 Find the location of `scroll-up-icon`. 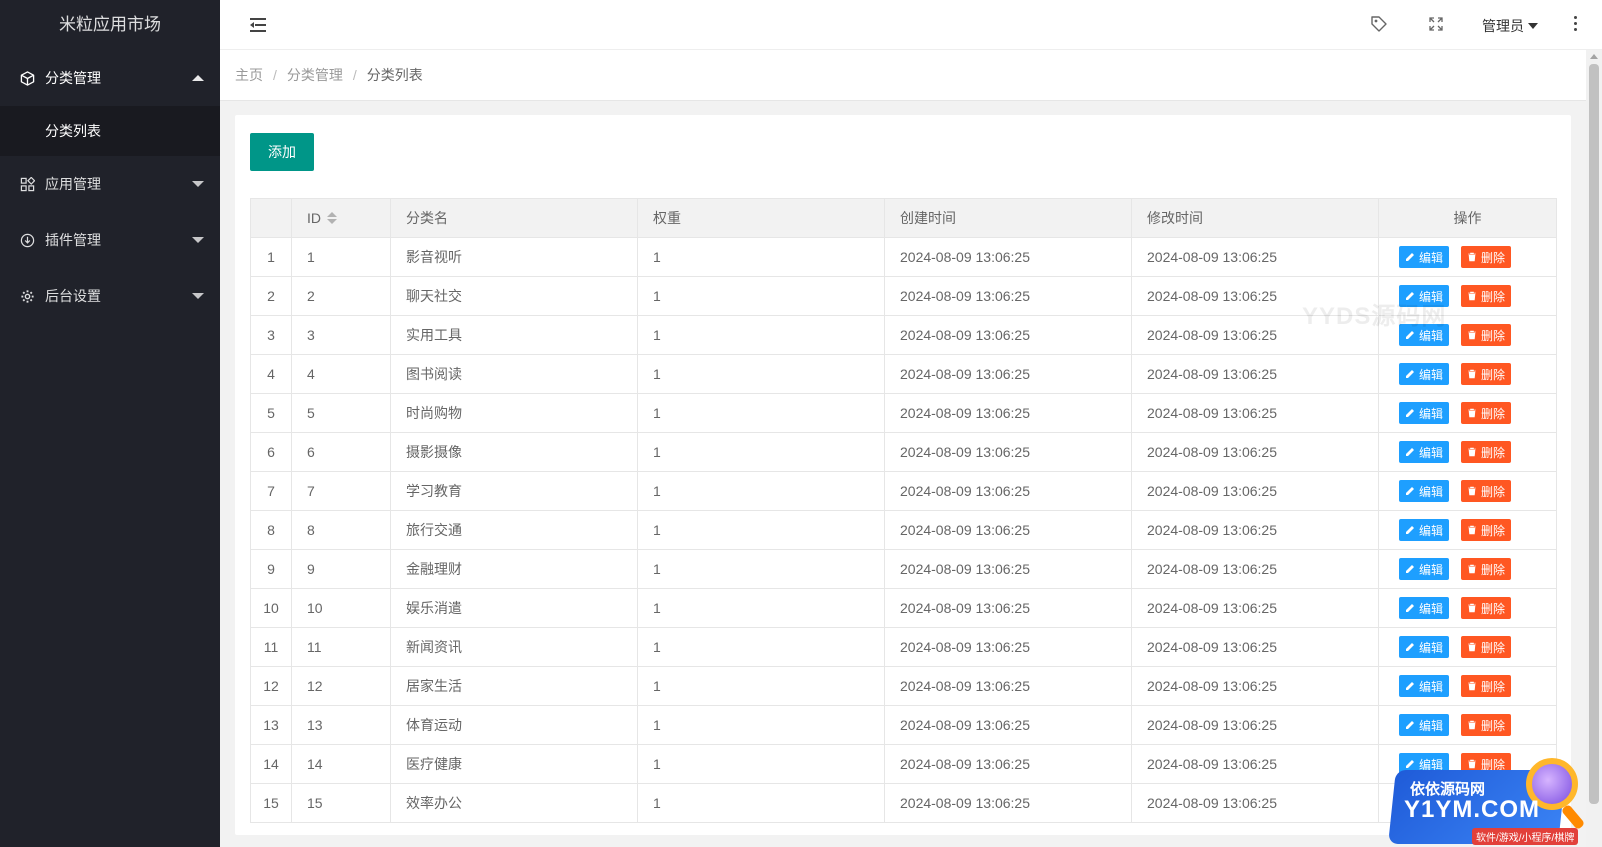

scroll-up-icon is located at coordinates (1594, 56).